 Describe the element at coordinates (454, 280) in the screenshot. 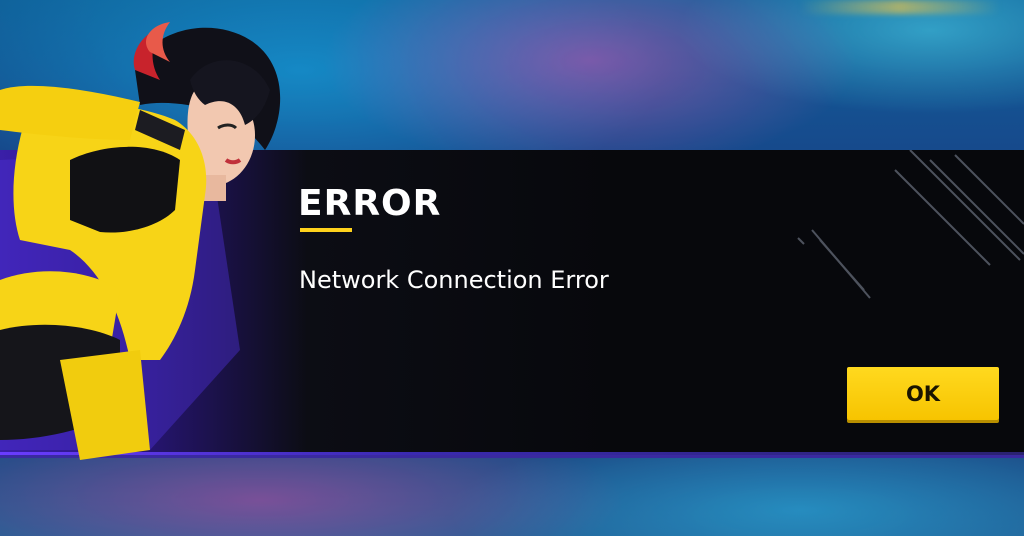

I see `error-message: Network Connection Error` at that location.